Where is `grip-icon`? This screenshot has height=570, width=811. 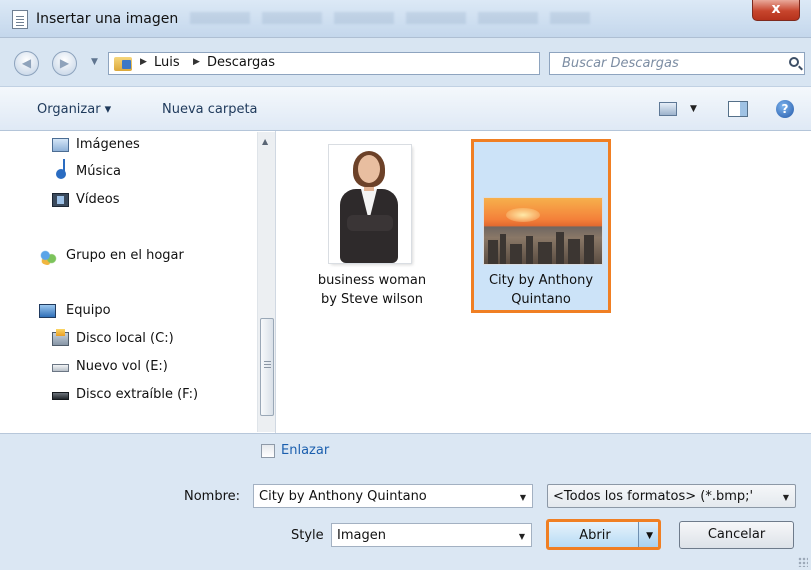 grip-icon is located at coordinates (267, 364).